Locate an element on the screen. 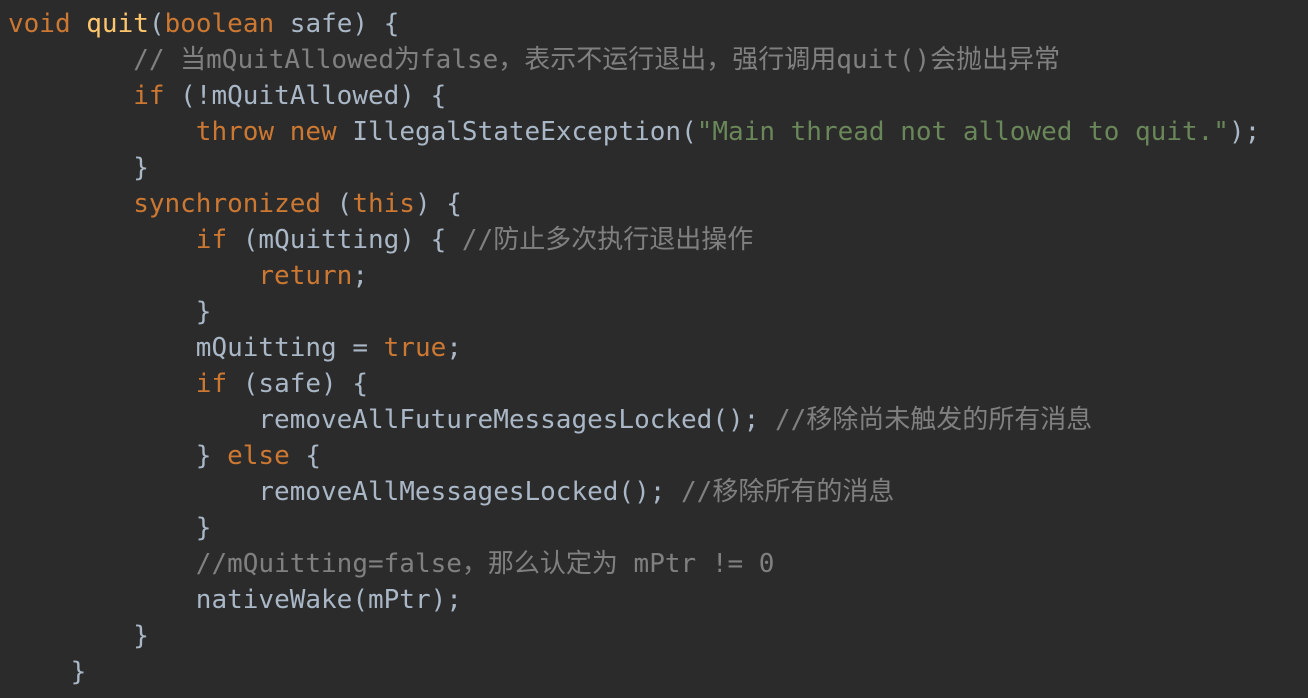  code-keyword: throw is located at coordinates (235, 132).